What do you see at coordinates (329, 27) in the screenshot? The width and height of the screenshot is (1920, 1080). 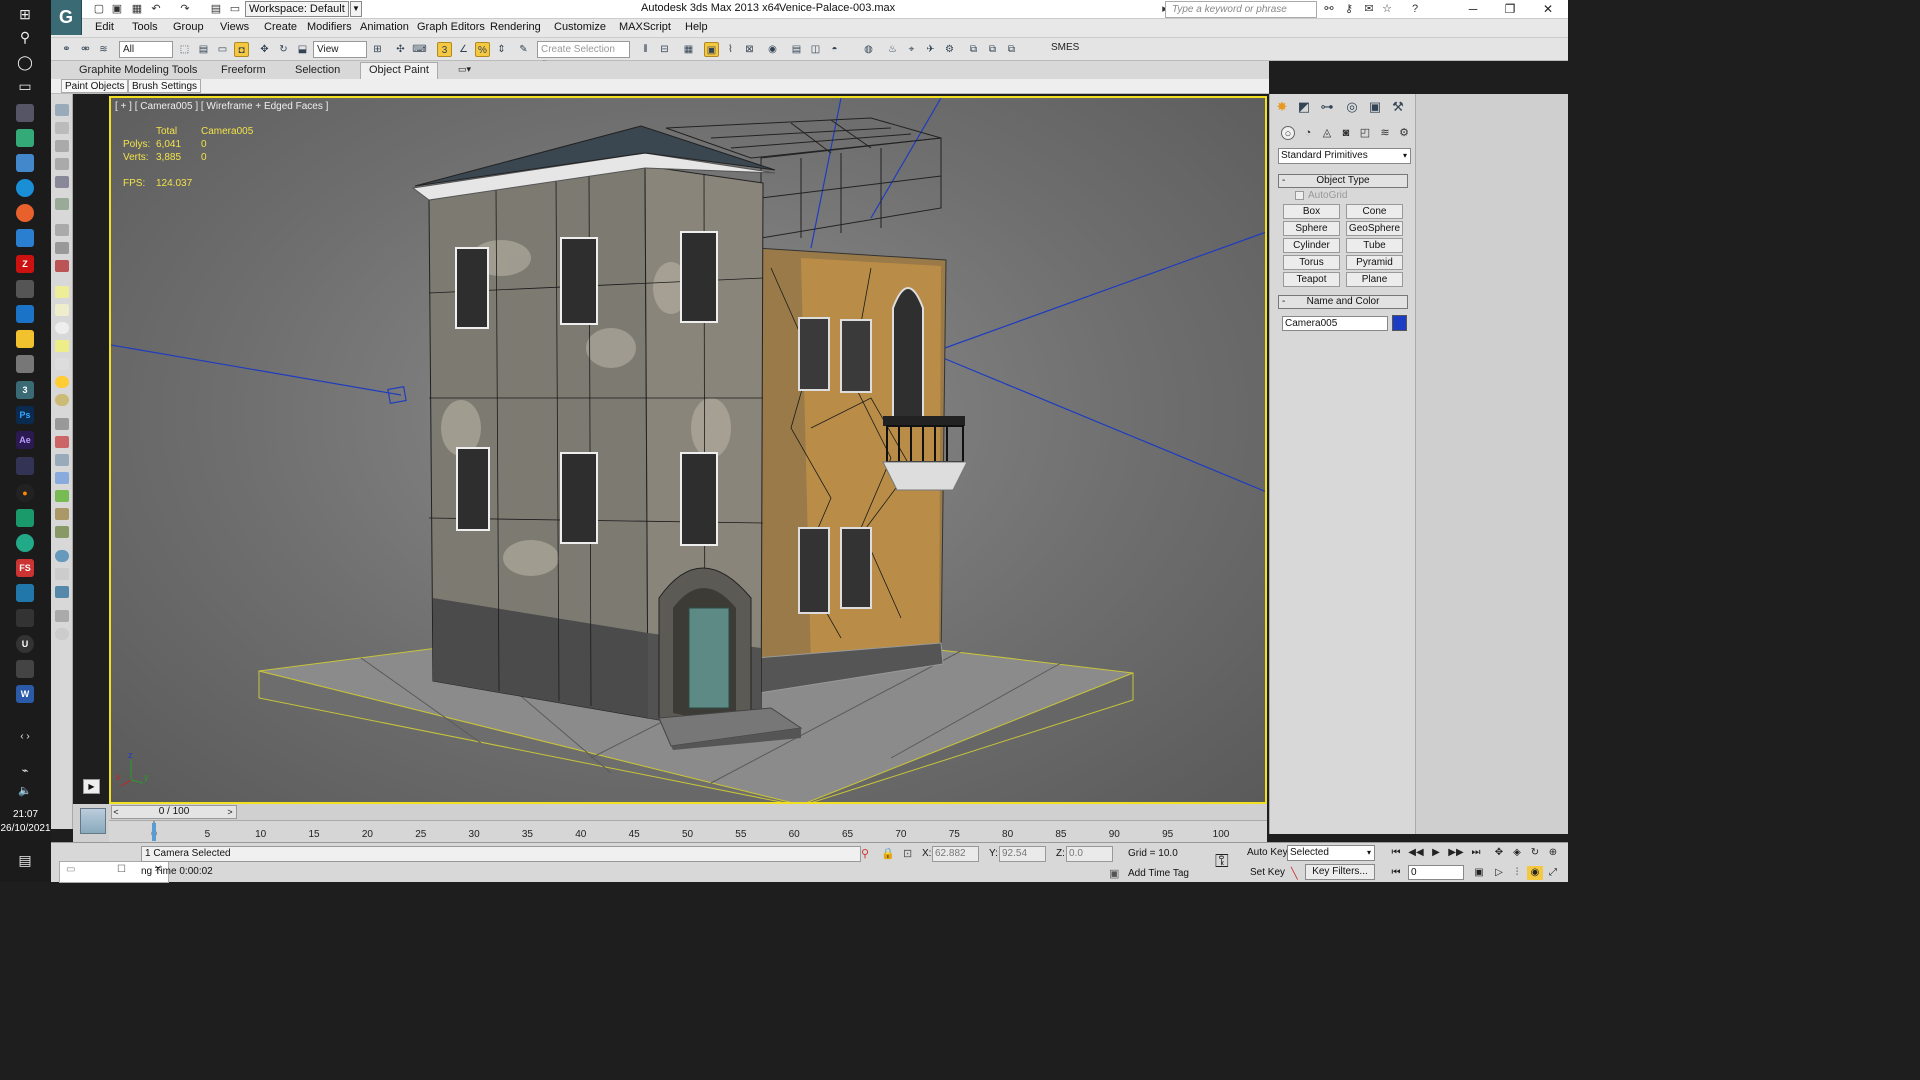 I see `menu-modifiers: Modifiers` at bounding box center [329, 27].